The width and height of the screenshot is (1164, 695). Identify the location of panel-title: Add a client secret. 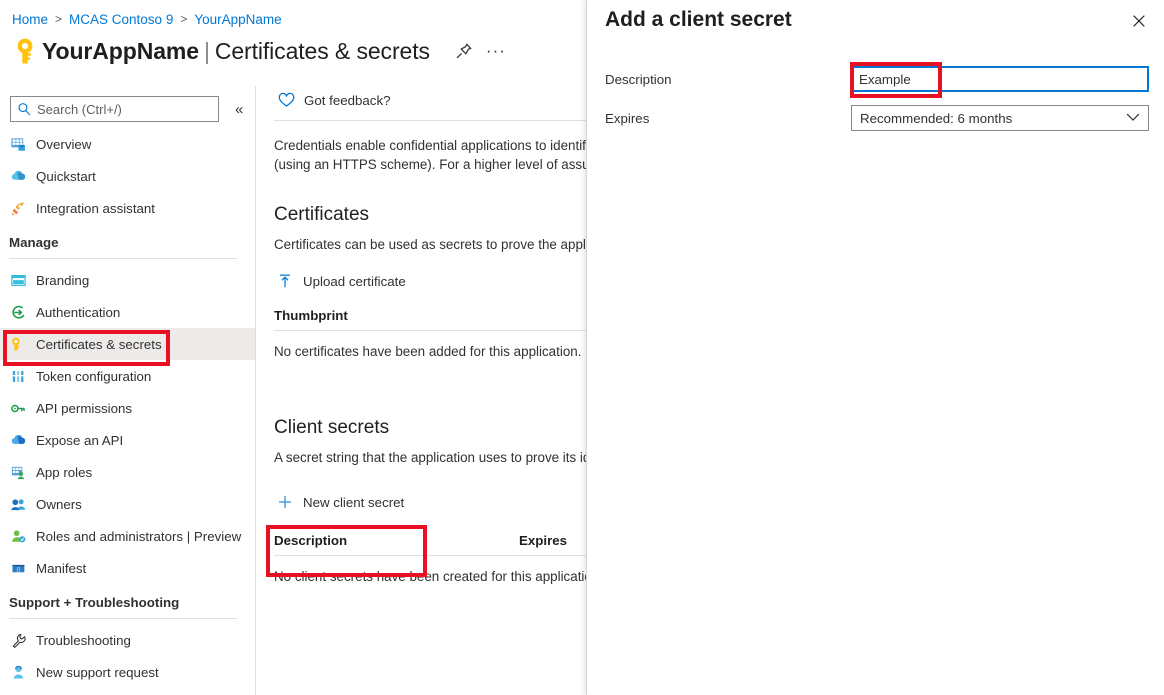
(698, 19).